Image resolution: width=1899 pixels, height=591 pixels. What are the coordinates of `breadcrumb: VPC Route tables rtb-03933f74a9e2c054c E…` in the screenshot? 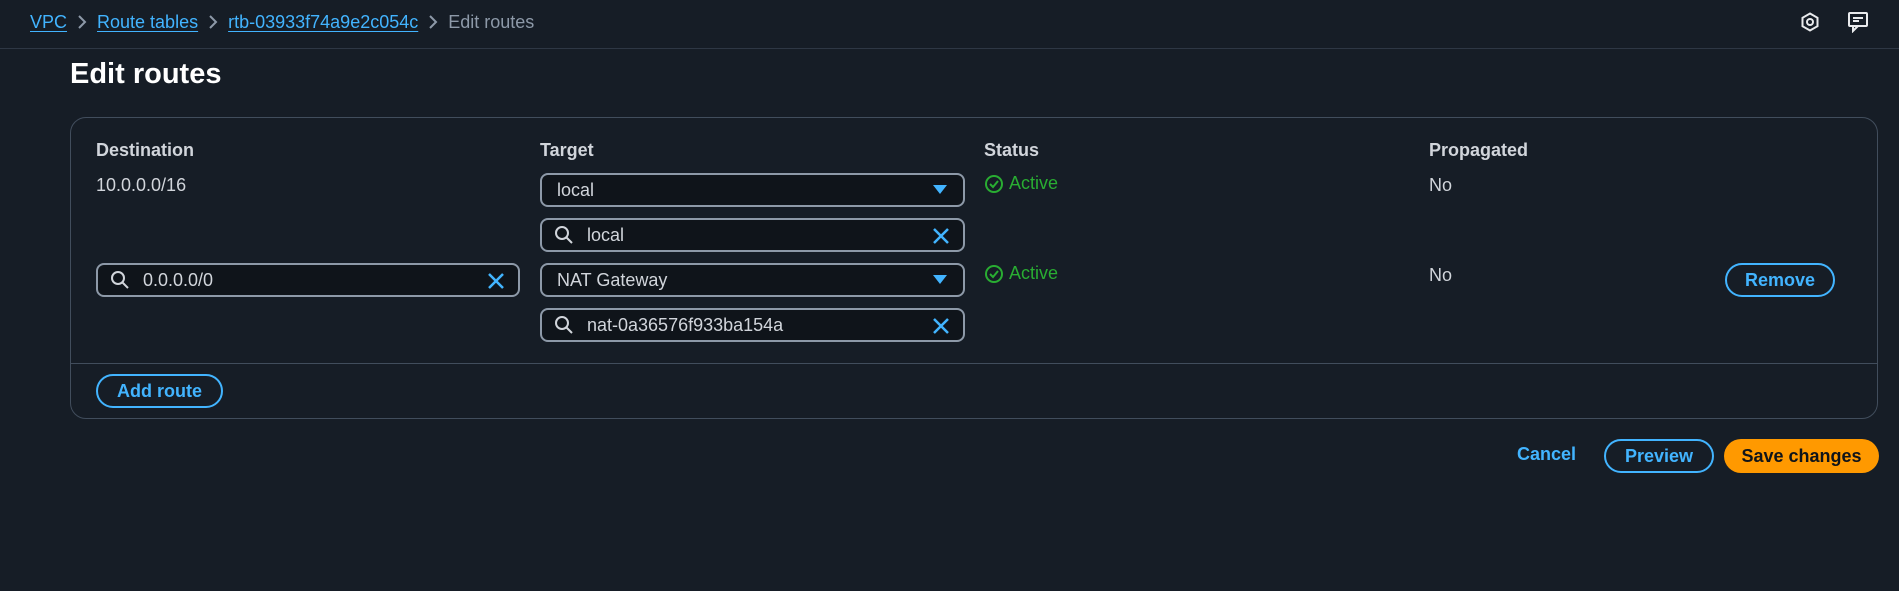 It's located at (282, 22).